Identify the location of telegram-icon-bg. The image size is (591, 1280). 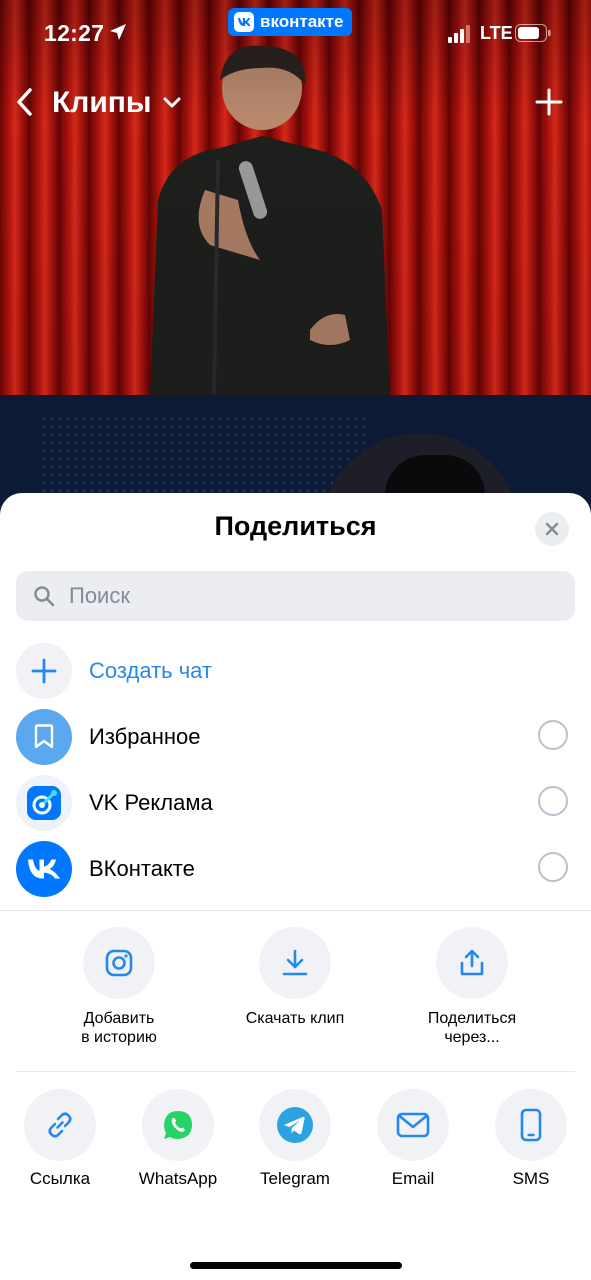
(295, 1125).